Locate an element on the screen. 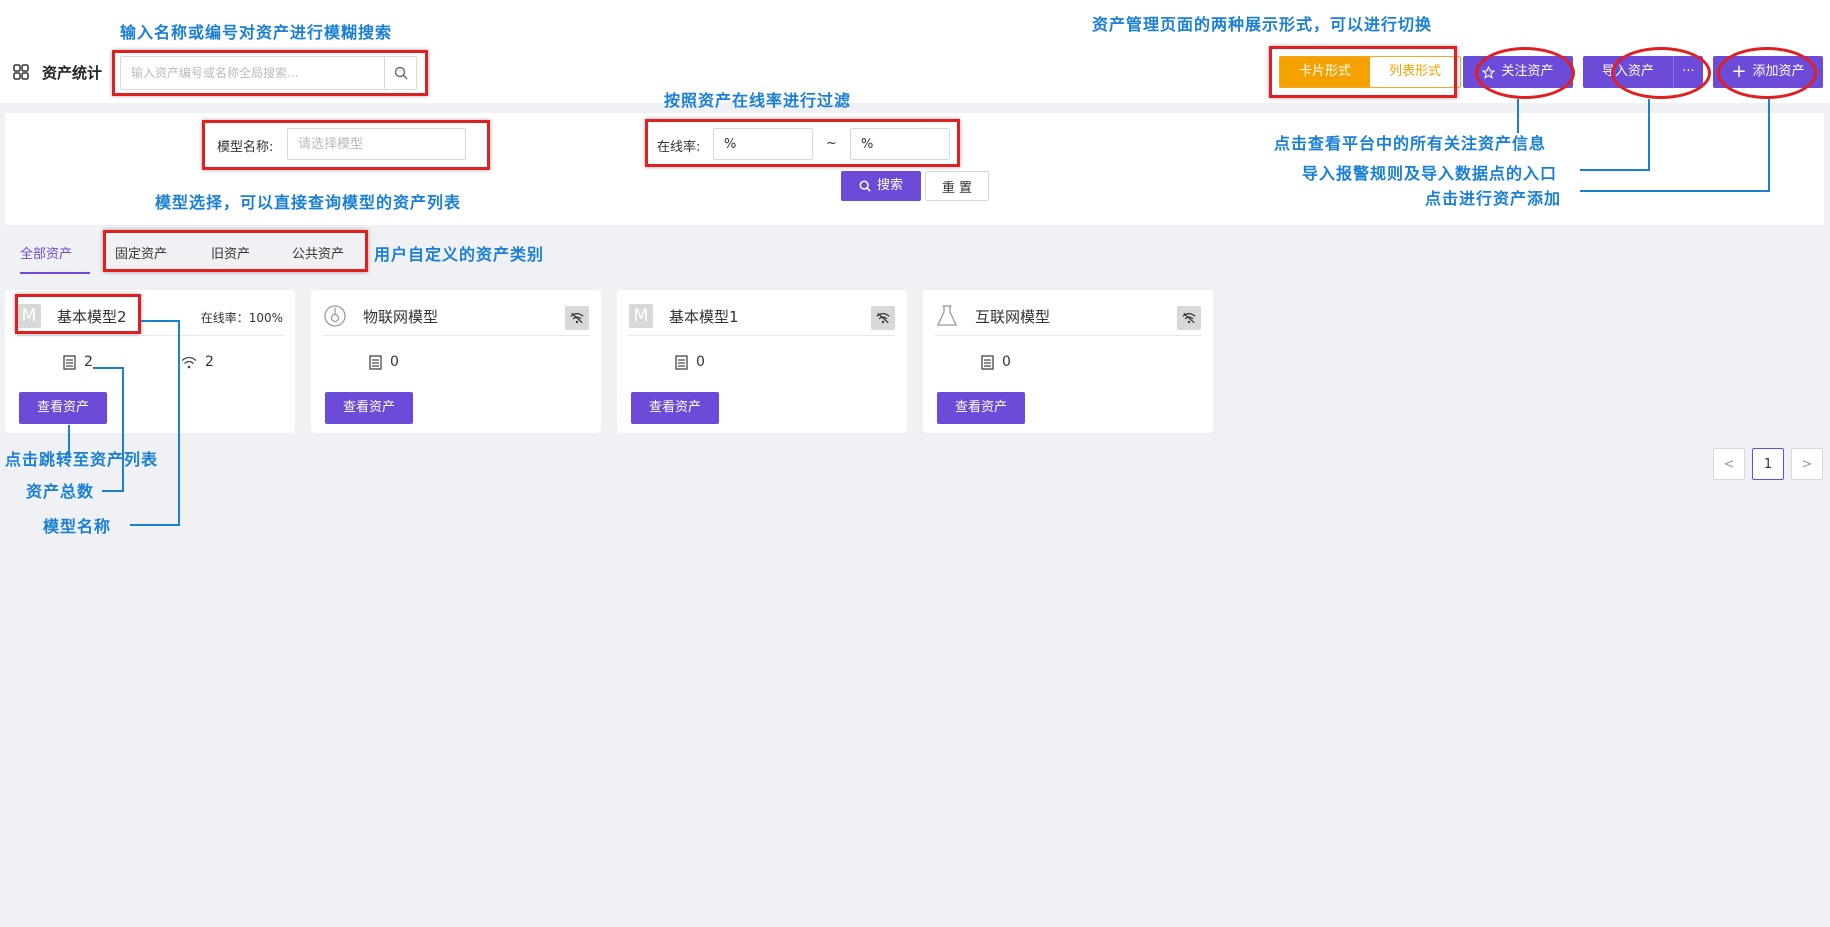  highlight-model-name is located at coordinates (78, 314).